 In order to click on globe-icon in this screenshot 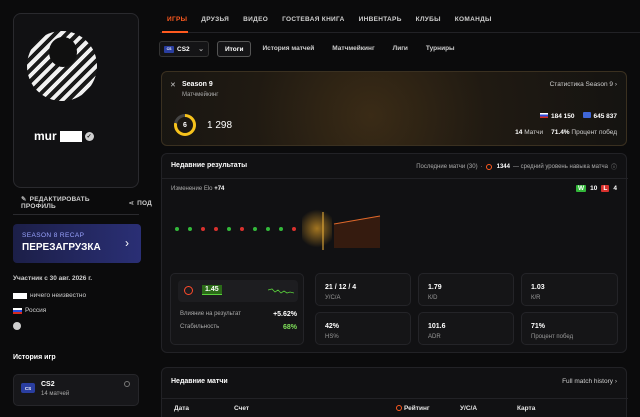, I will do `click(586, 115)`.